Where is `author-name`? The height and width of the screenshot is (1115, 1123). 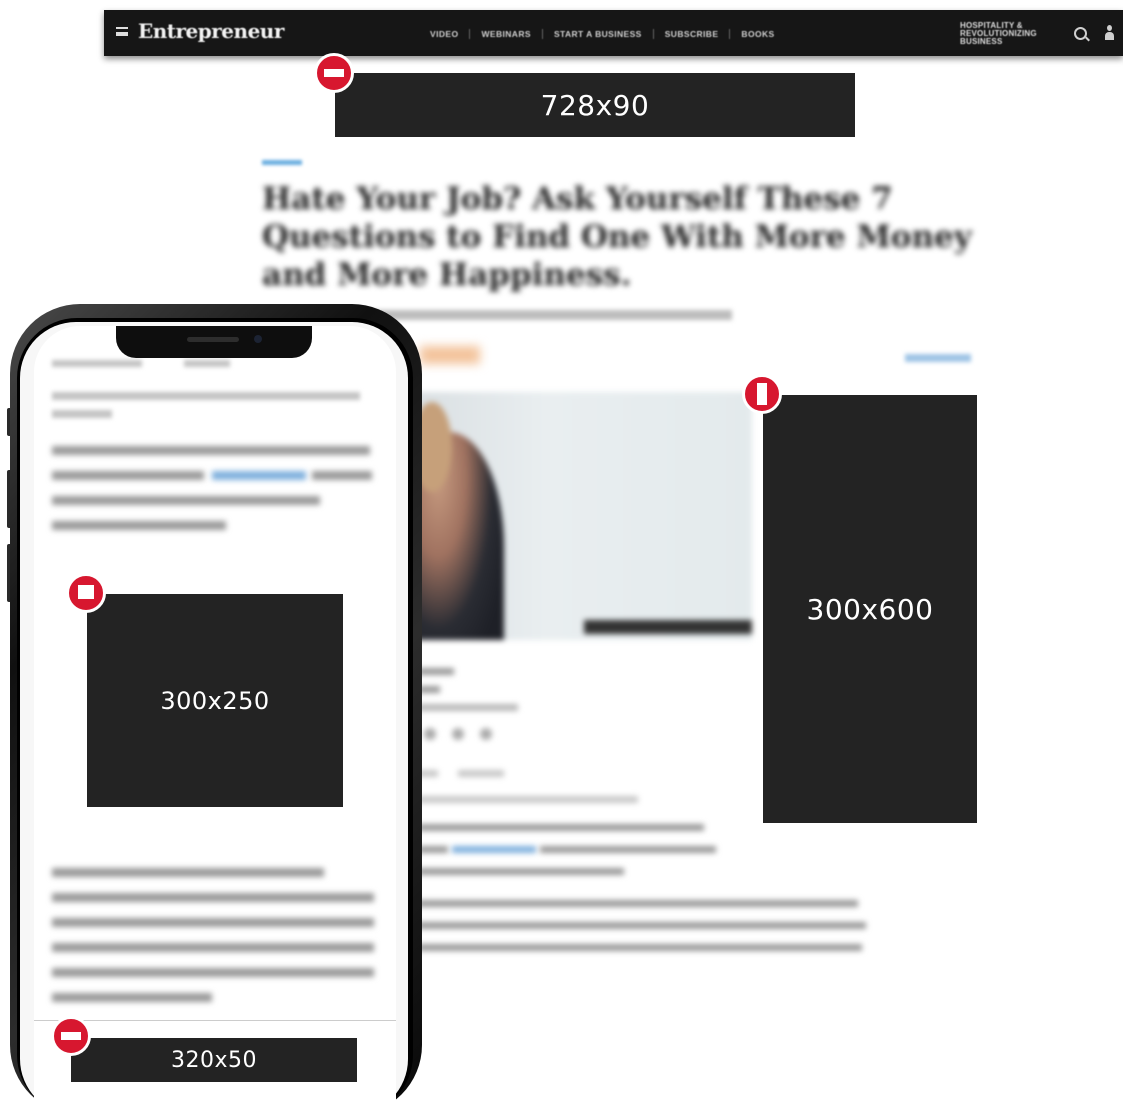 author-name is located at coordinates (436, 671).